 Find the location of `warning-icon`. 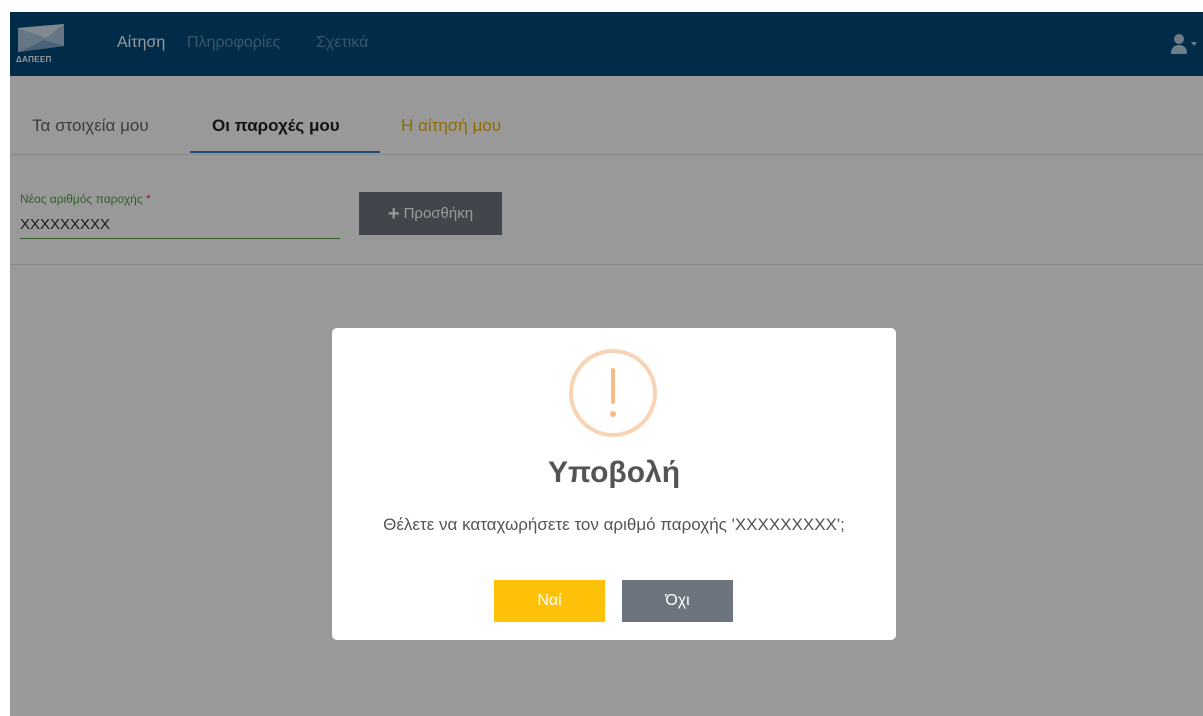

warning-icon is located at coordinates (613, 393).